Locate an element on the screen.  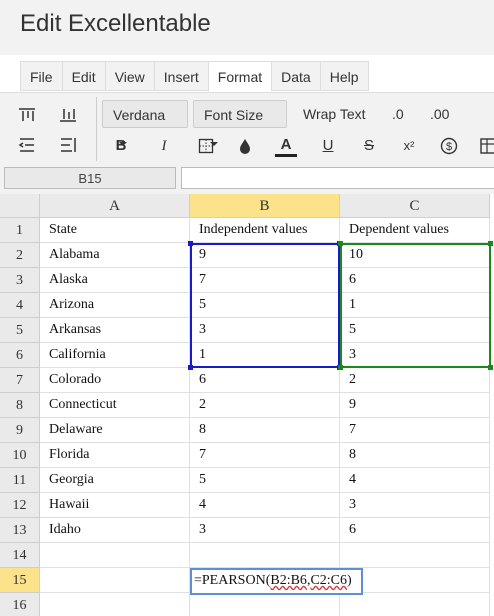
select-all-corner is located at coordinates (20, 206).